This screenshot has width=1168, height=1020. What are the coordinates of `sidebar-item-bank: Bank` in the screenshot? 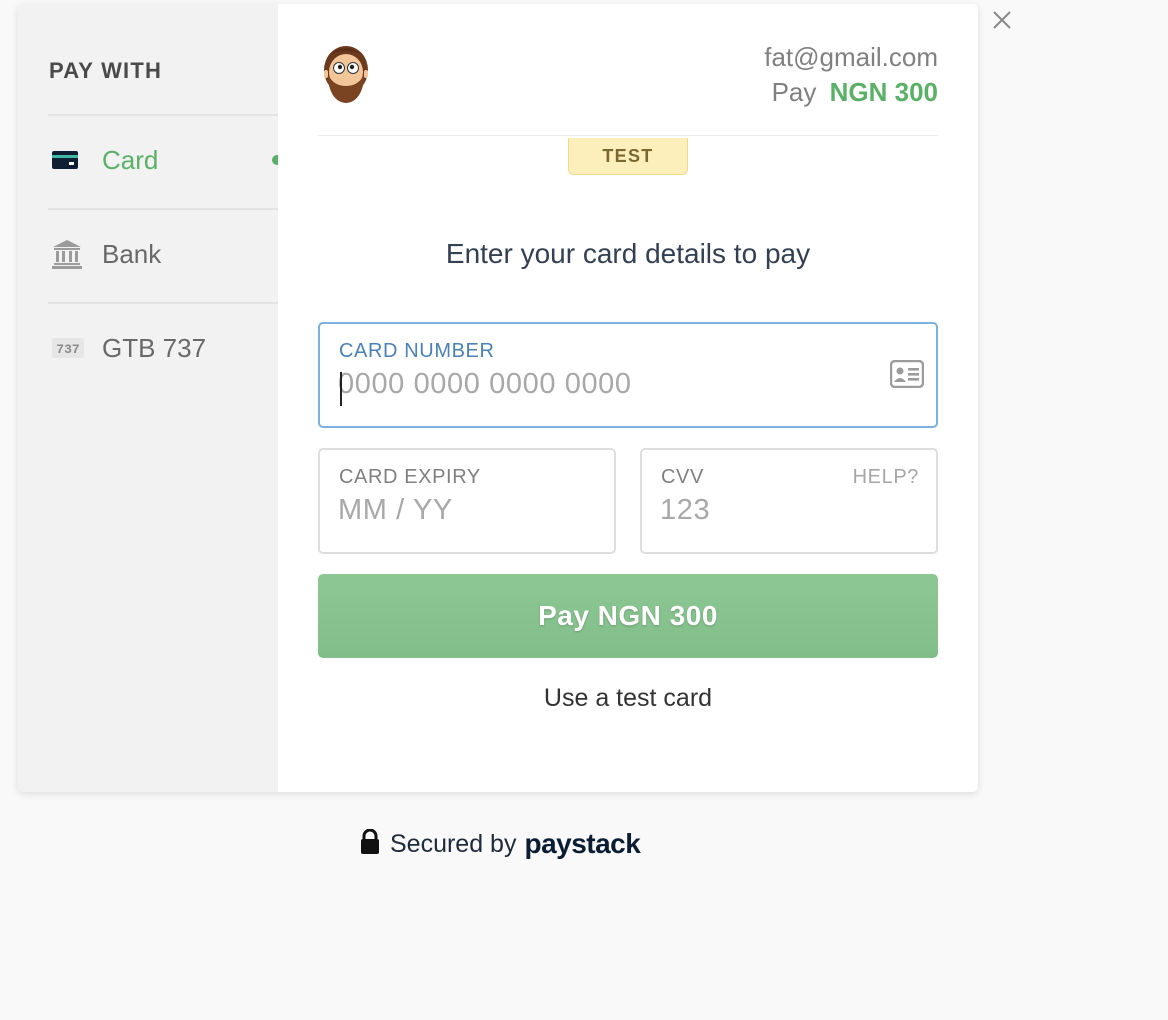 It's located at (163, 254).